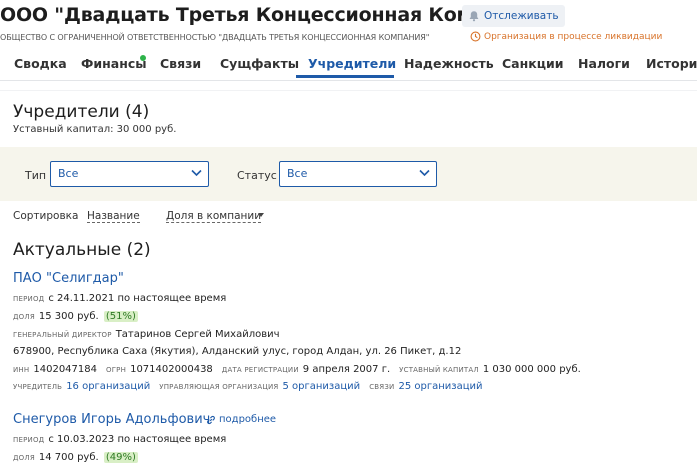 Image resolution: width=697 pixels, height=468 pixels. What do you see at coordinates (573, 36) in the screenshot?
I see `liquidation-status-text: Организация в процессе ликвидации` at bounding box center [573, 36].